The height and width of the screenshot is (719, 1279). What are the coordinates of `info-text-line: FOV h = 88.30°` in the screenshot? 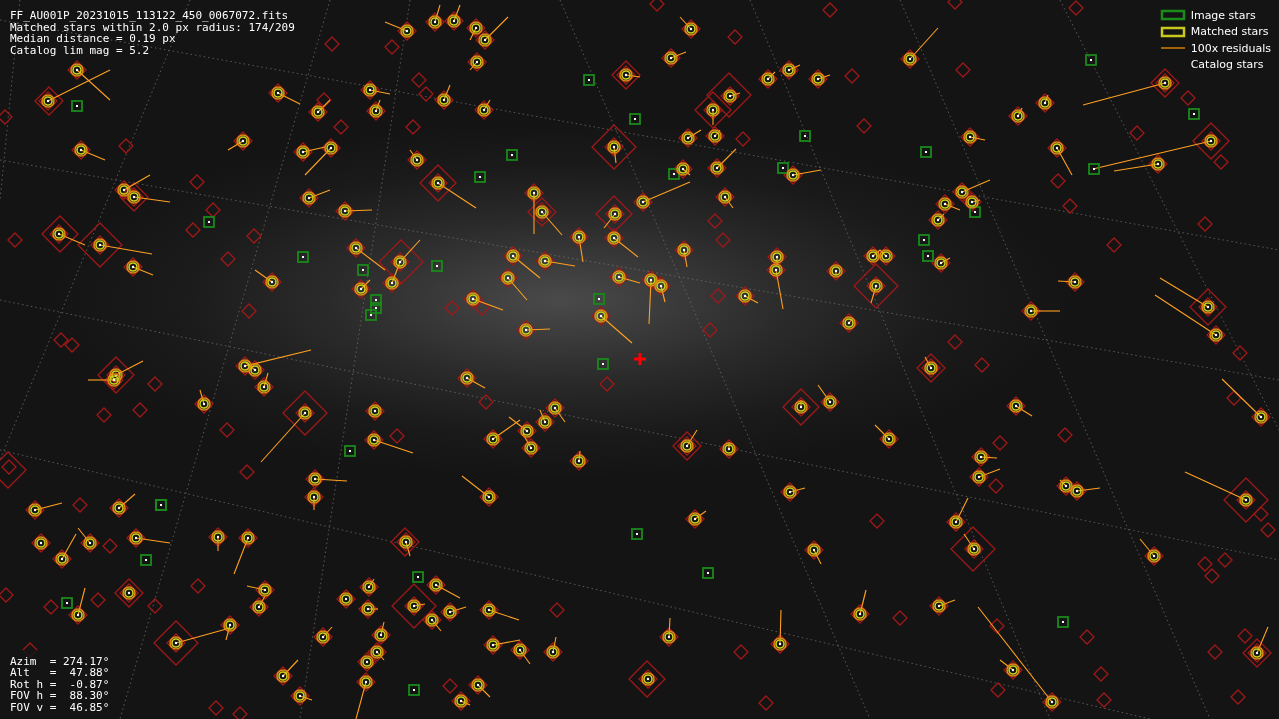 It's located at (60, 696).